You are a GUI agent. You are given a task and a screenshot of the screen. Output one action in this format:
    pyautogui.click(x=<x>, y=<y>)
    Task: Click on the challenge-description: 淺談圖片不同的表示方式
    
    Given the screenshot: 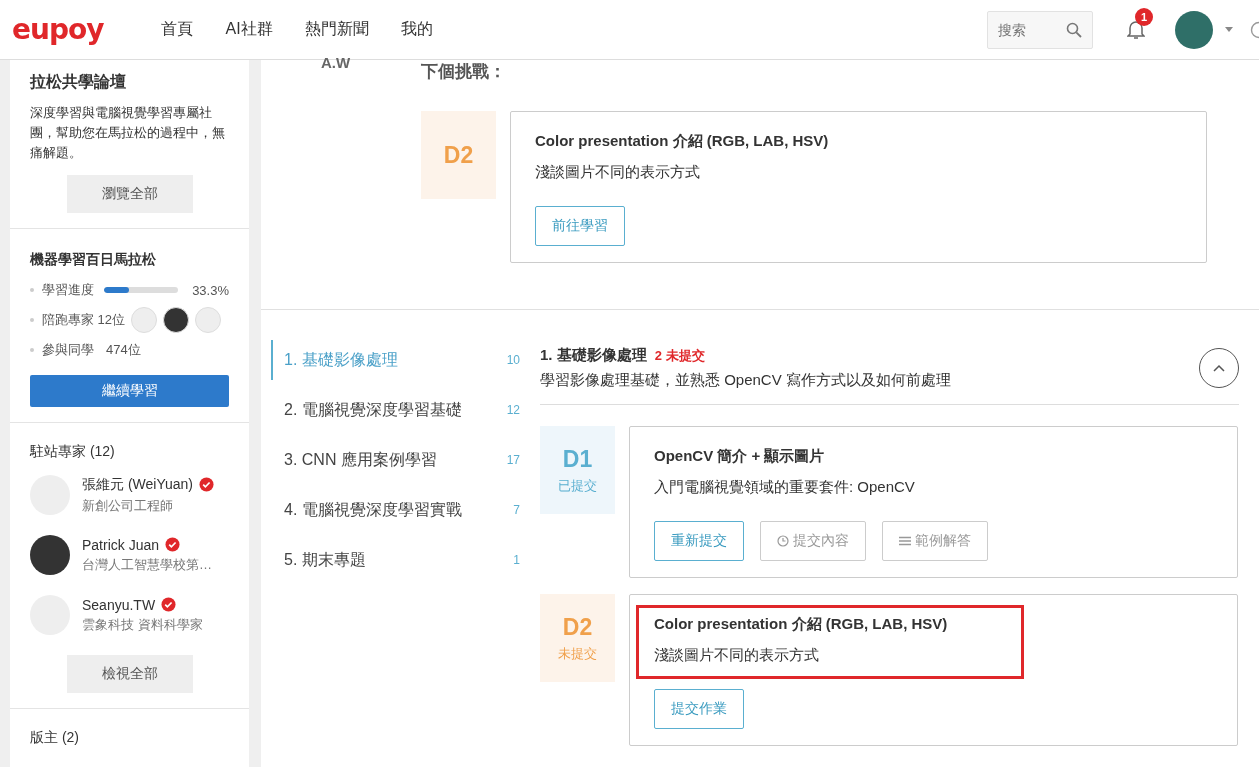 What is the action you would take?
    pyautogui.click(x=618, y=172)
    